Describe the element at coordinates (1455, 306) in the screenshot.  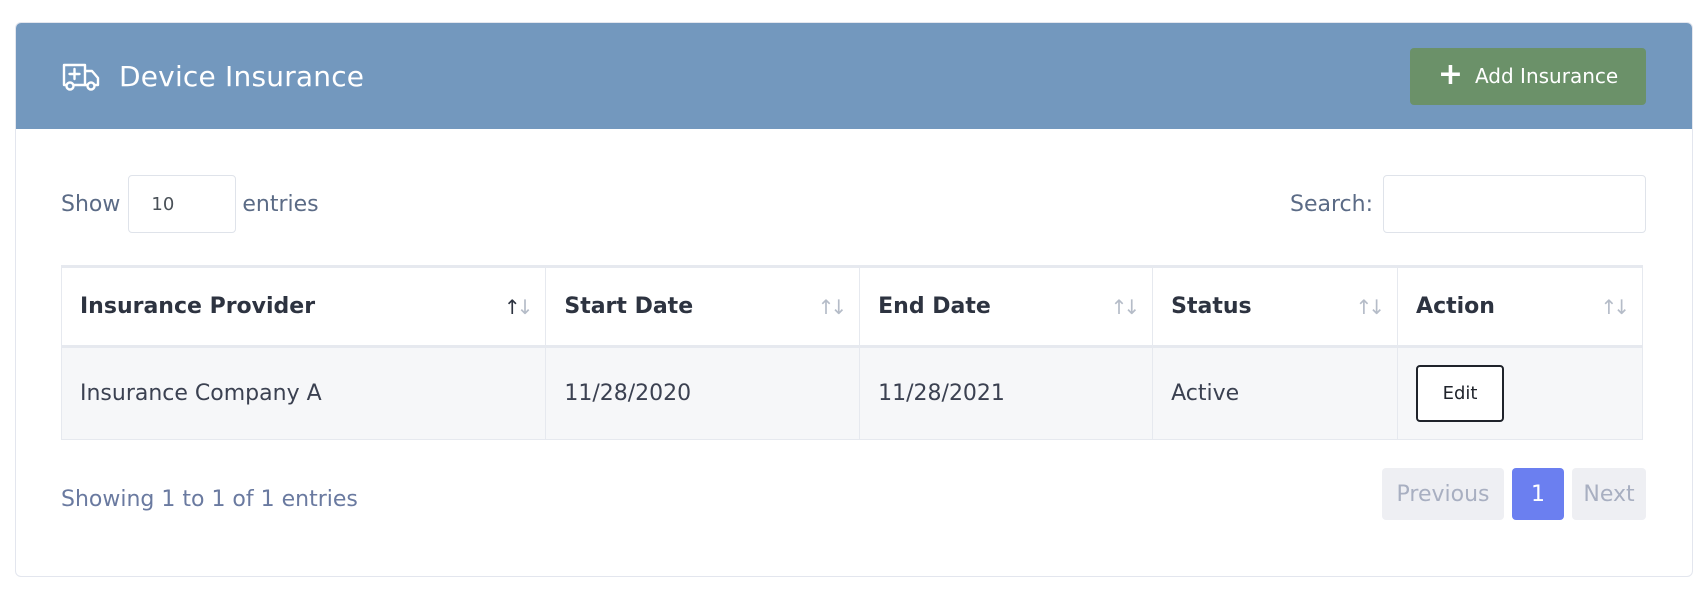
I see `column-header-label: Action` at that location.